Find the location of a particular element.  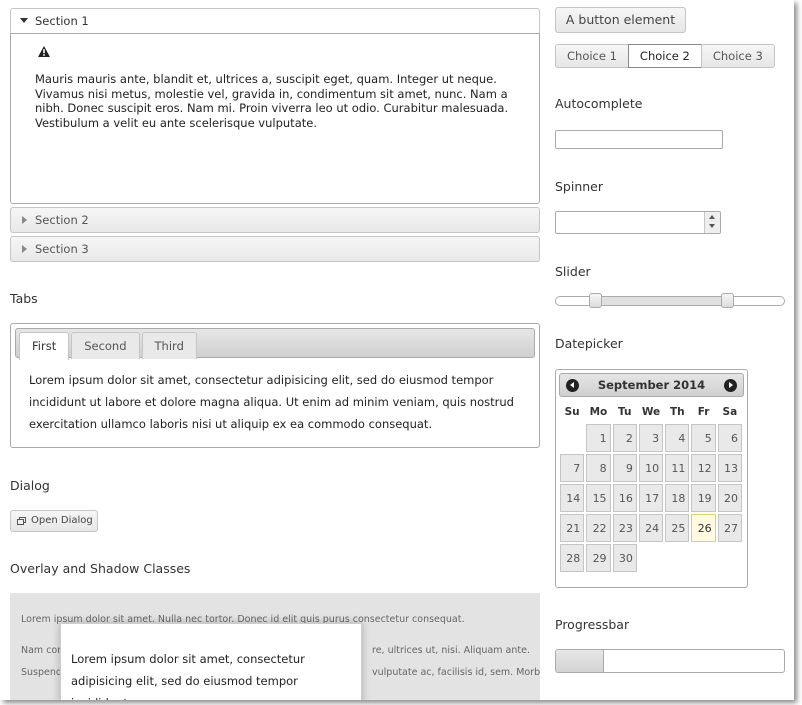

slider-range is located at coordinates (660, 301).